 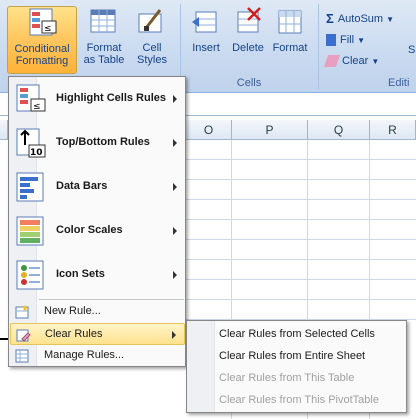 What do you see at coordinates (80, 274) in the screenshot?
I see `menu-item-label: Icon Sets` at bounding box center [80, 274].